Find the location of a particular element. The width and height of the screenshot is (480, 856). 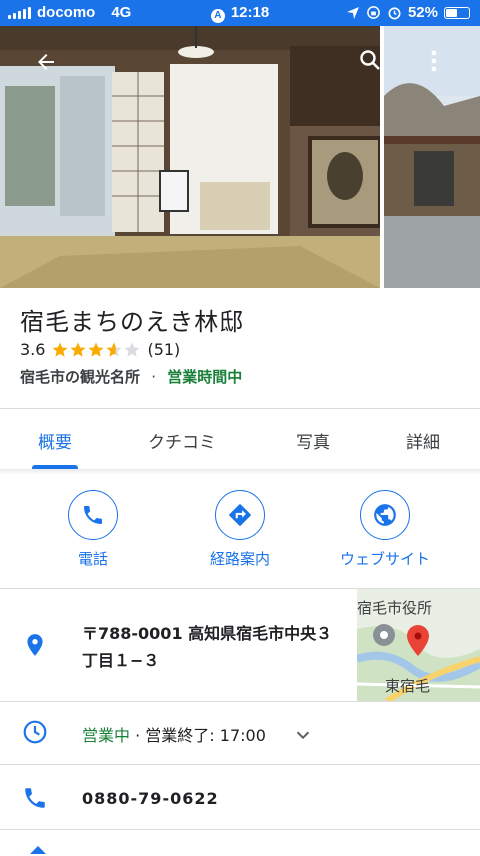

call-label: 電話 is located at coordinates (92, 559).